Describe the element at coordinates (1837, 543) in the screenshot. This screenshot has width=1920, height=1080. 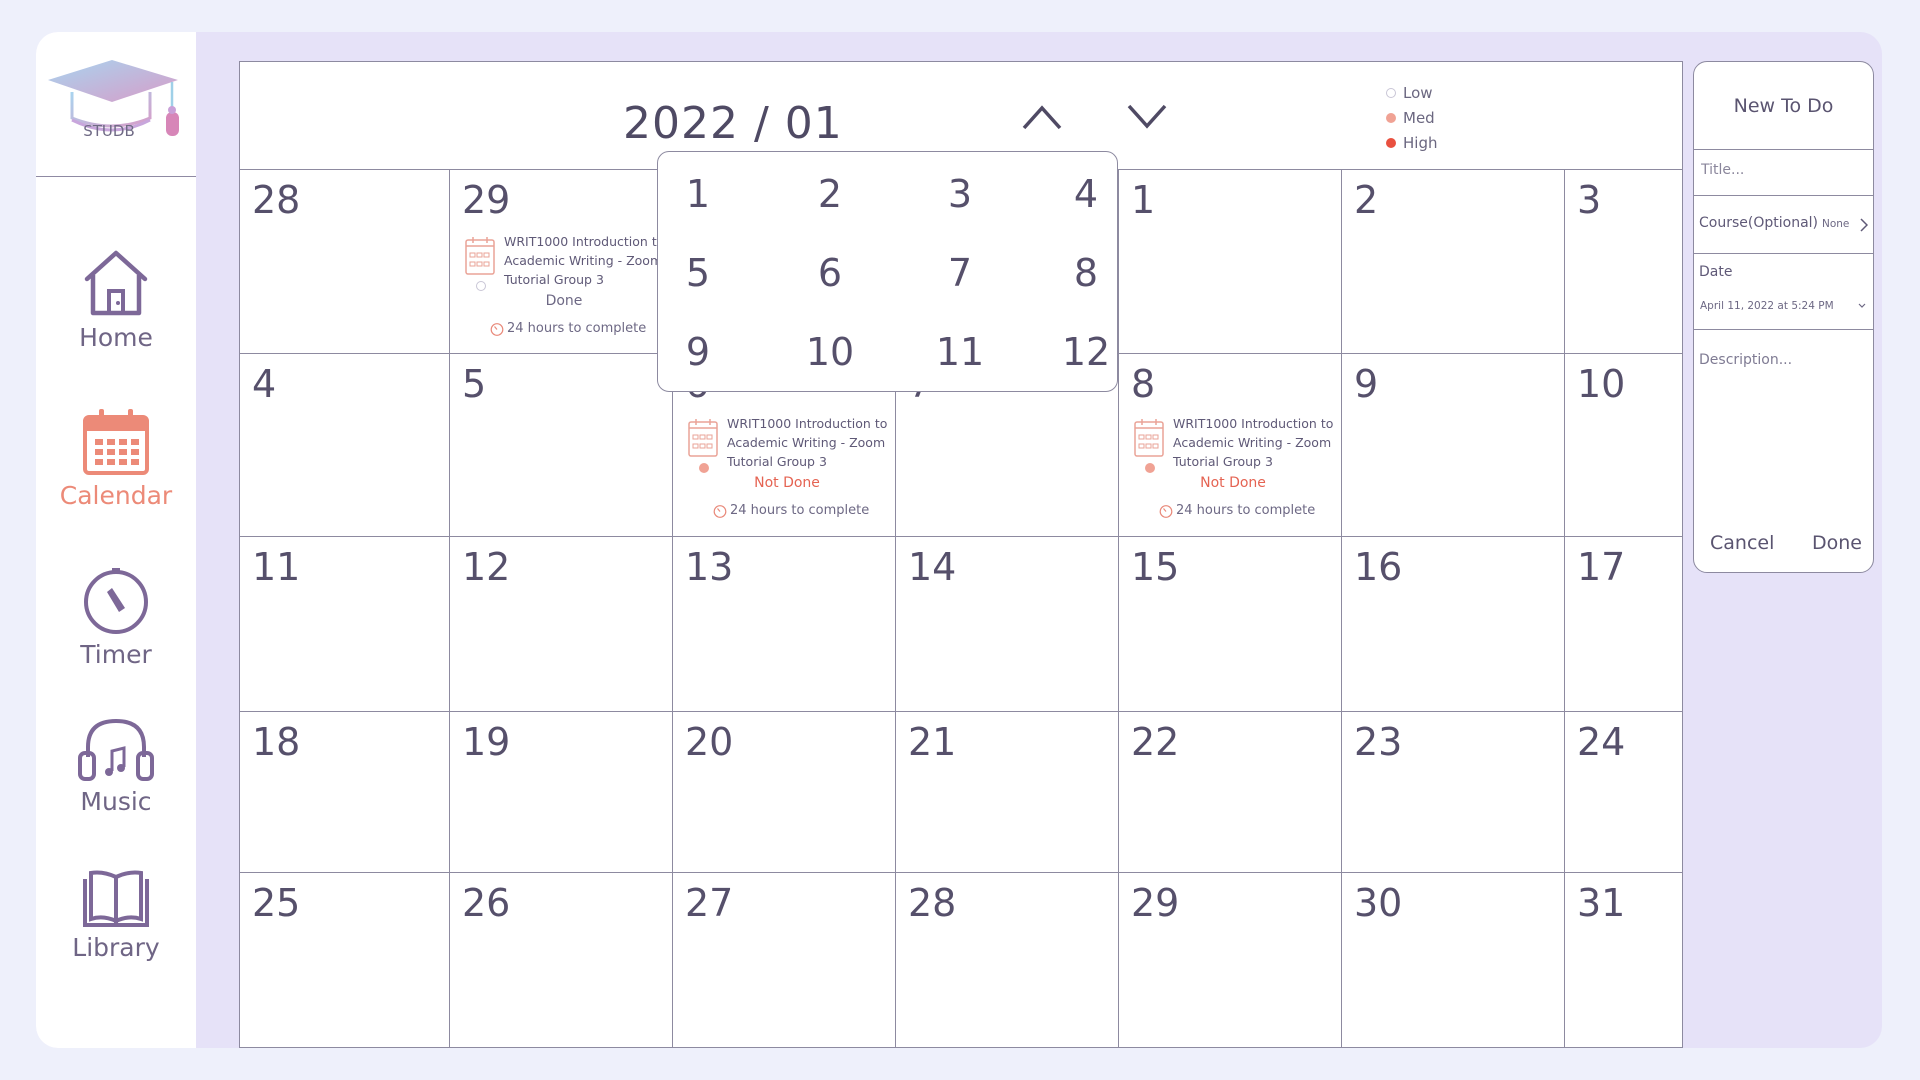
I see `done-button: Done` at that location.